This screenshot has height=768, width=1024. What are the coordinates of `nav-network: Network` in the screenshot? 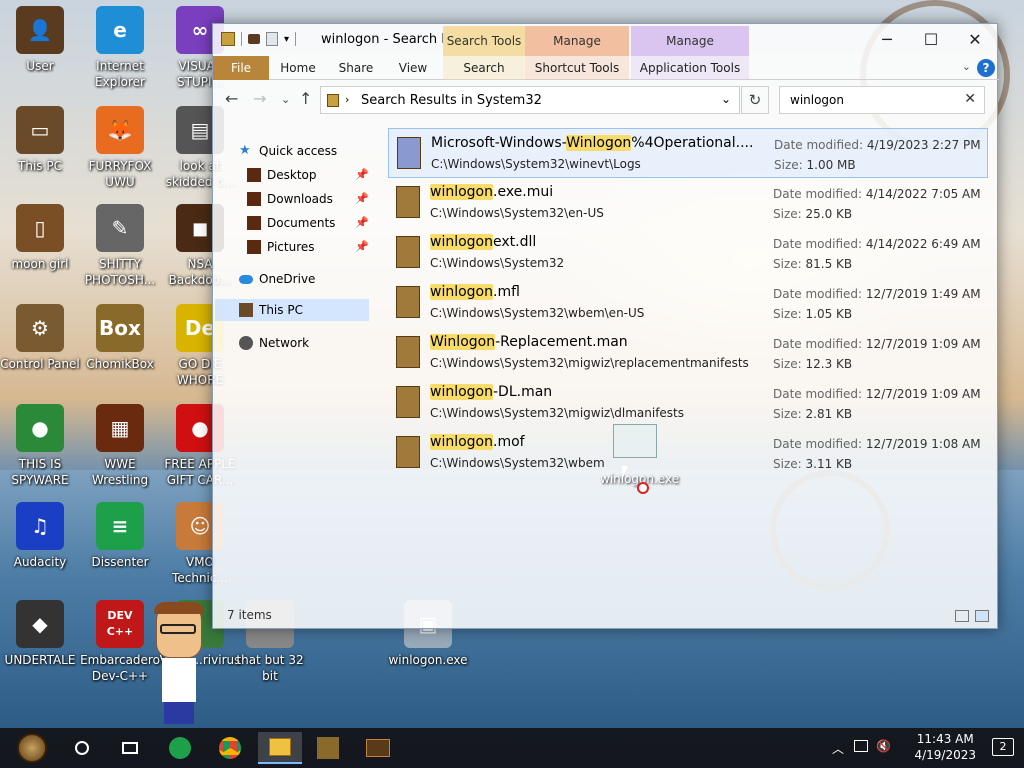 It's located at (274, 343).